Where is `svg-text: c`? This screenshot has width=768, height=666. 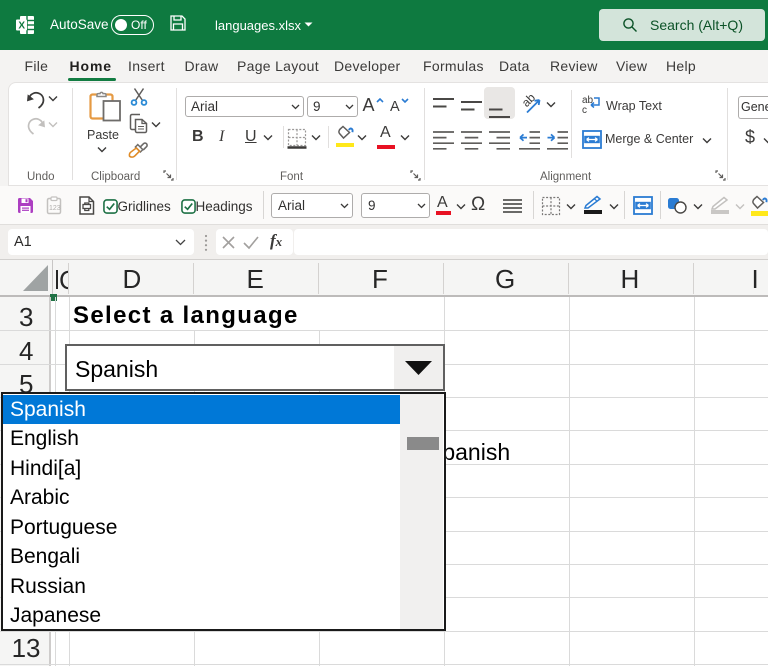
svg-text: c is located at coordinates (584, 109).